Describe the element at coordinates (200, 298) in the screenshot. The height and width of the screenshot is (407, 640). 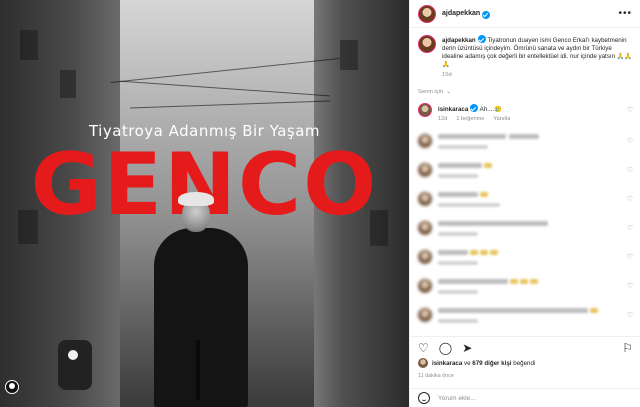
I see `man-in-black-coat` at that location.